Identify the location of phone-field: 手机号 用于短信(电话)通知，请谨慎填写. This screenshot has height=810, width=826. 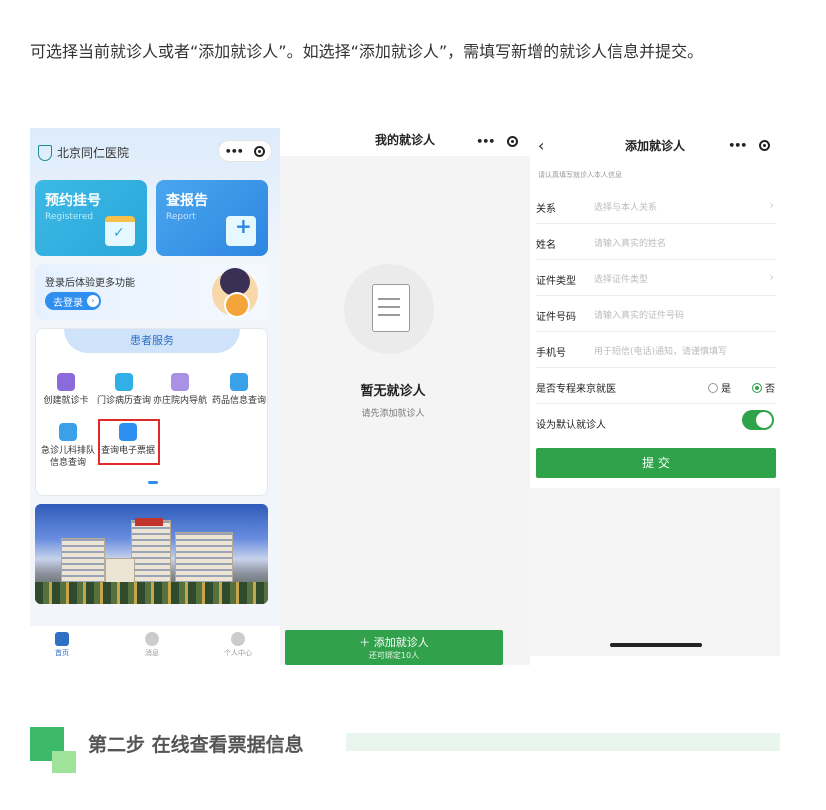
(656, 350).